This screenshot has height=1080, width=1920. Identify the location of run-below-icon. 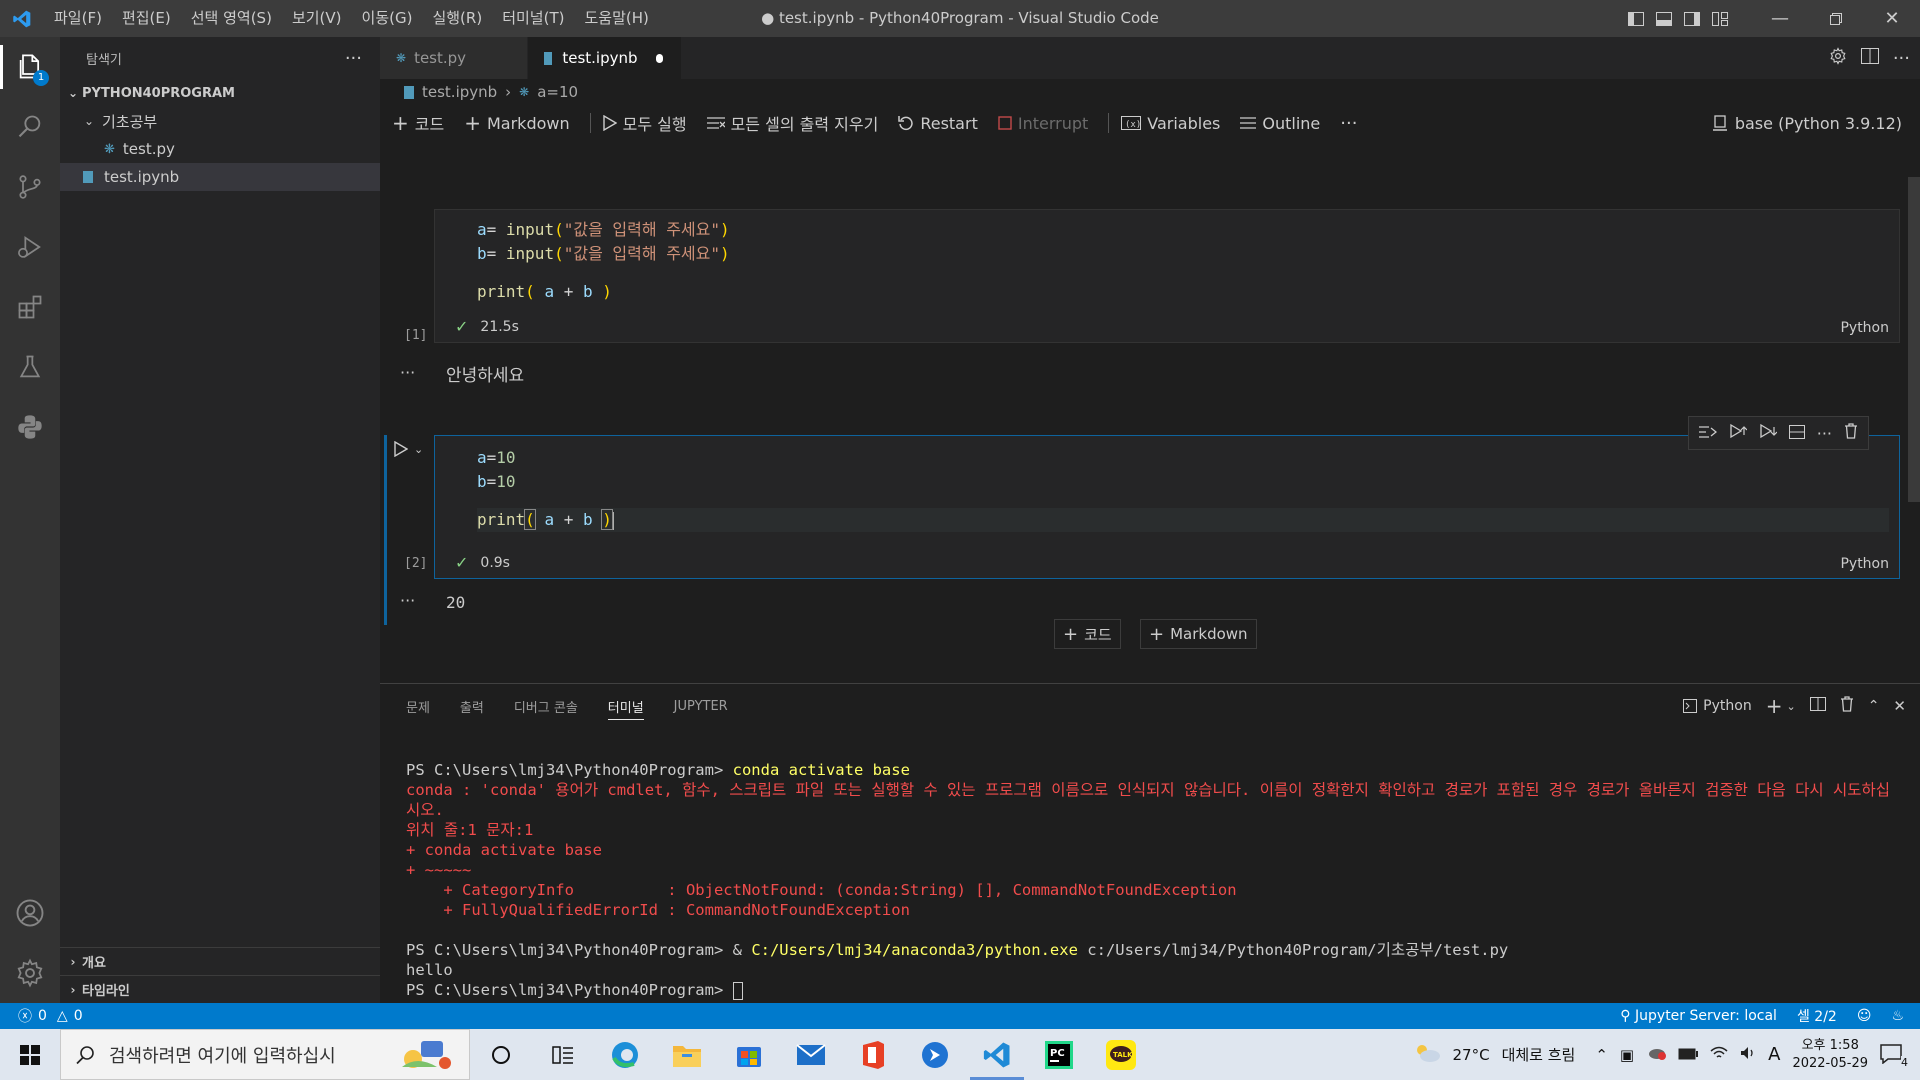
(1768, 433).